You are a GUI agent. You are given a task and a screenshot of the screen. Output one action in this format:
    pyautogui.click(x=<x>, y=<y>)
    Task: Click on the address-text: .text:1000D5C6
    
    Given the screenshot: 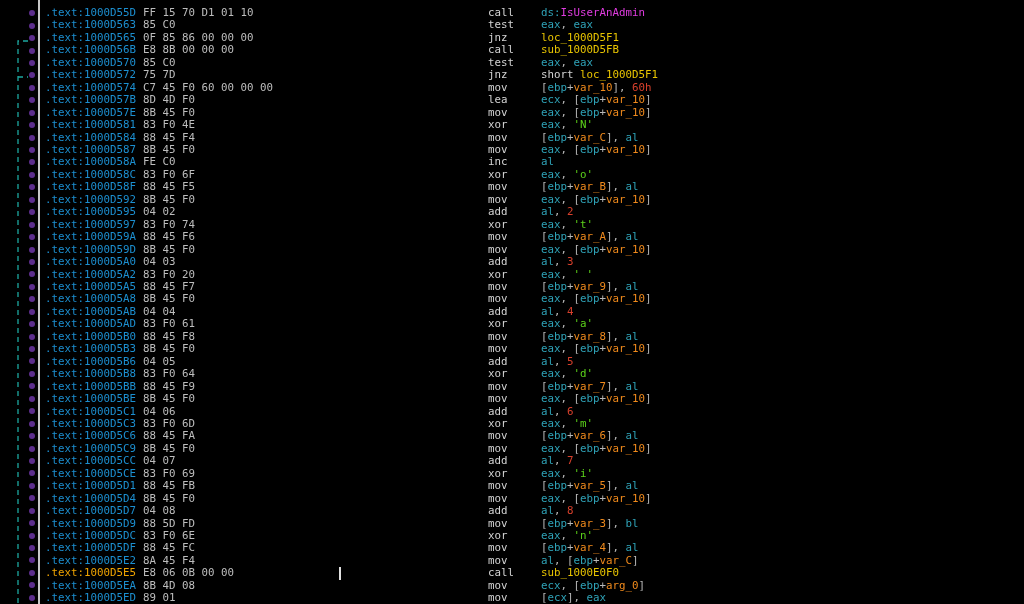 What is the action you would take?
    pyautogui.click(x=91, y=436)
    